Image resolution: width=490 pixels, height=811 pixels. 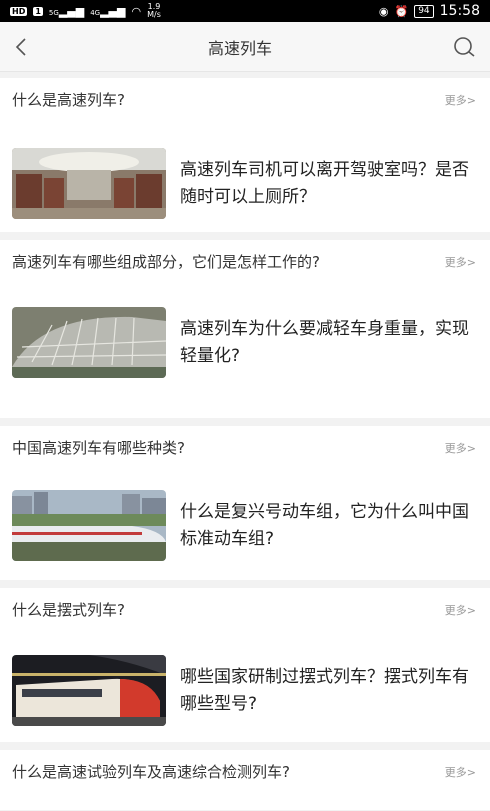 I want to click on topic-title: 什么是高速试验列车及高速综合检测列车?, so click(x=151, y=772).